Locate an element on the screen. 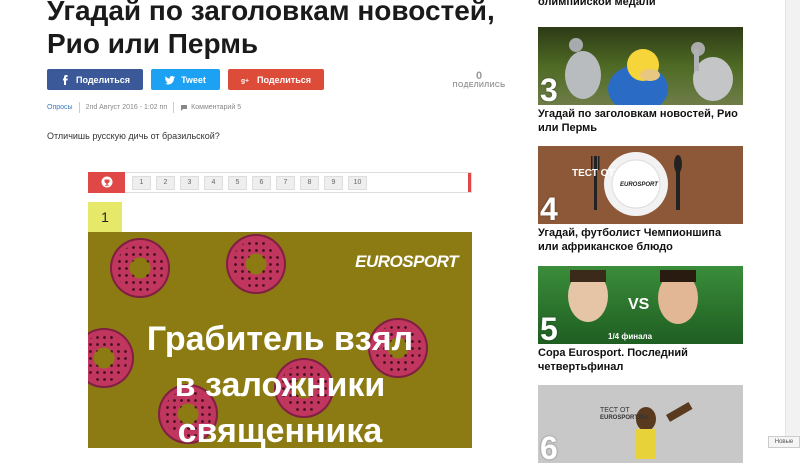  runner-illustration is located at coordinates (664, 430).